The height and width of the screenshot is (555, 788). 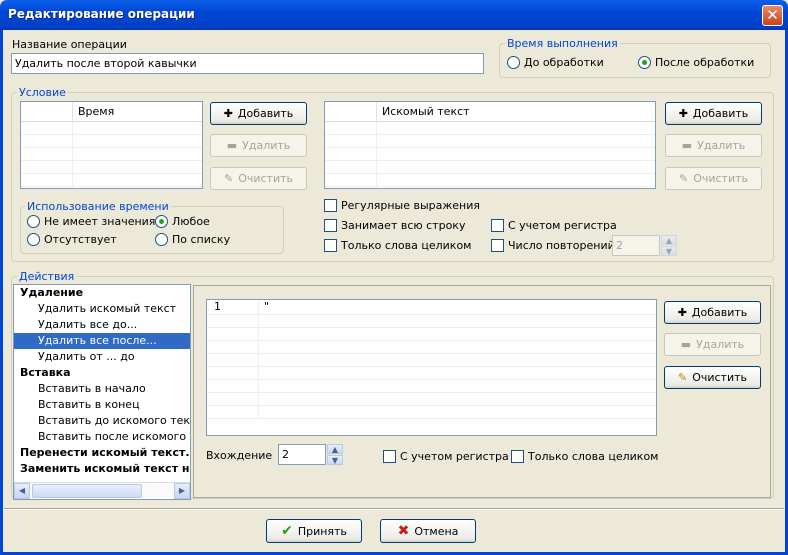 I want to click on radio-after-circle, so click(x=644, y=62).